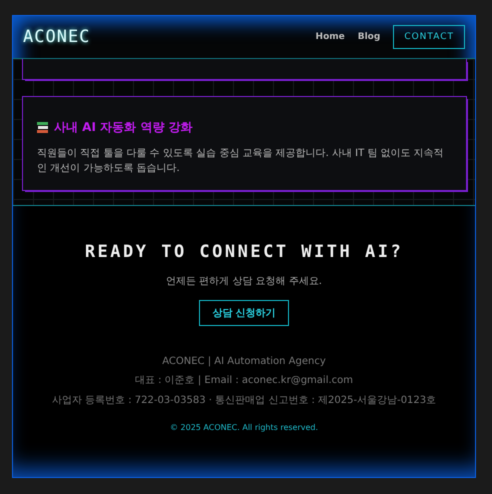 The width and height of the screenshot is (492, 494). I want to click on card-description: 직원들이 직접 툴을 다룰 수 있도록 실습 중심 교육을 제공합니다. 사내 IT 팀 없이도 지속적인 개선이 가능하도록 돕습니다., so click(241, 161).